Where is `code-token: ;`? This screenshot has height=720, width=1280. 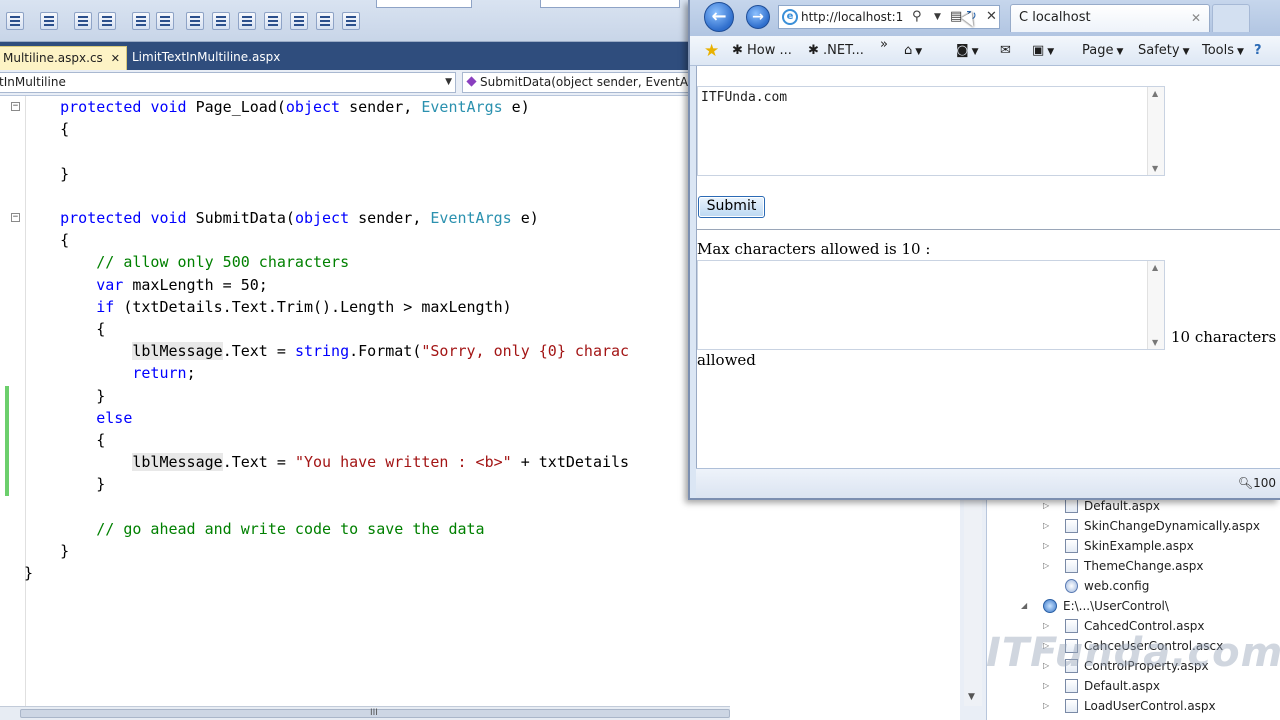
code-token: ; is located at coordinates (191, 373).